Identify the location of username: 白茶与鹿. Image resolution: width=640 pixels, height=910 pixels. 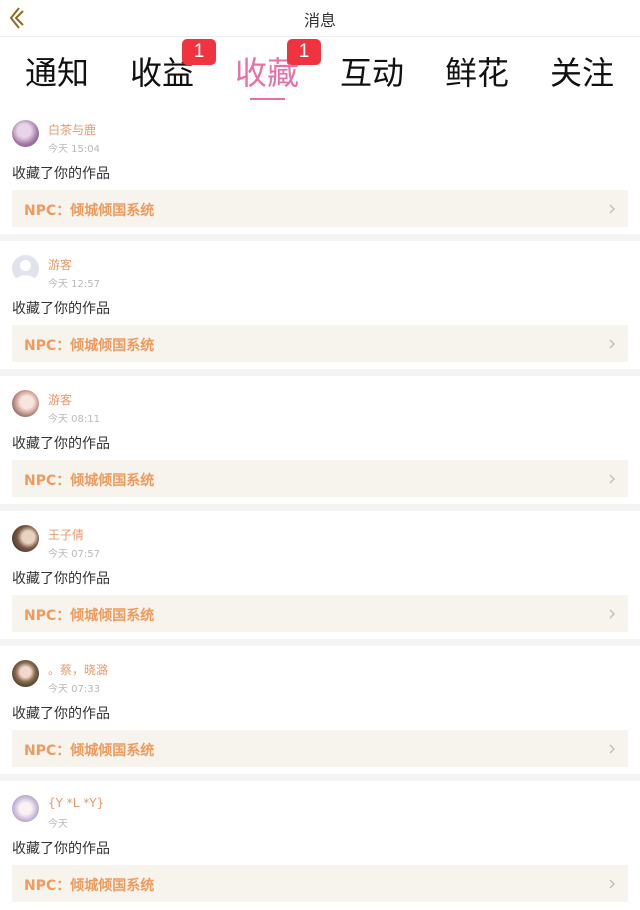
(72, 129).